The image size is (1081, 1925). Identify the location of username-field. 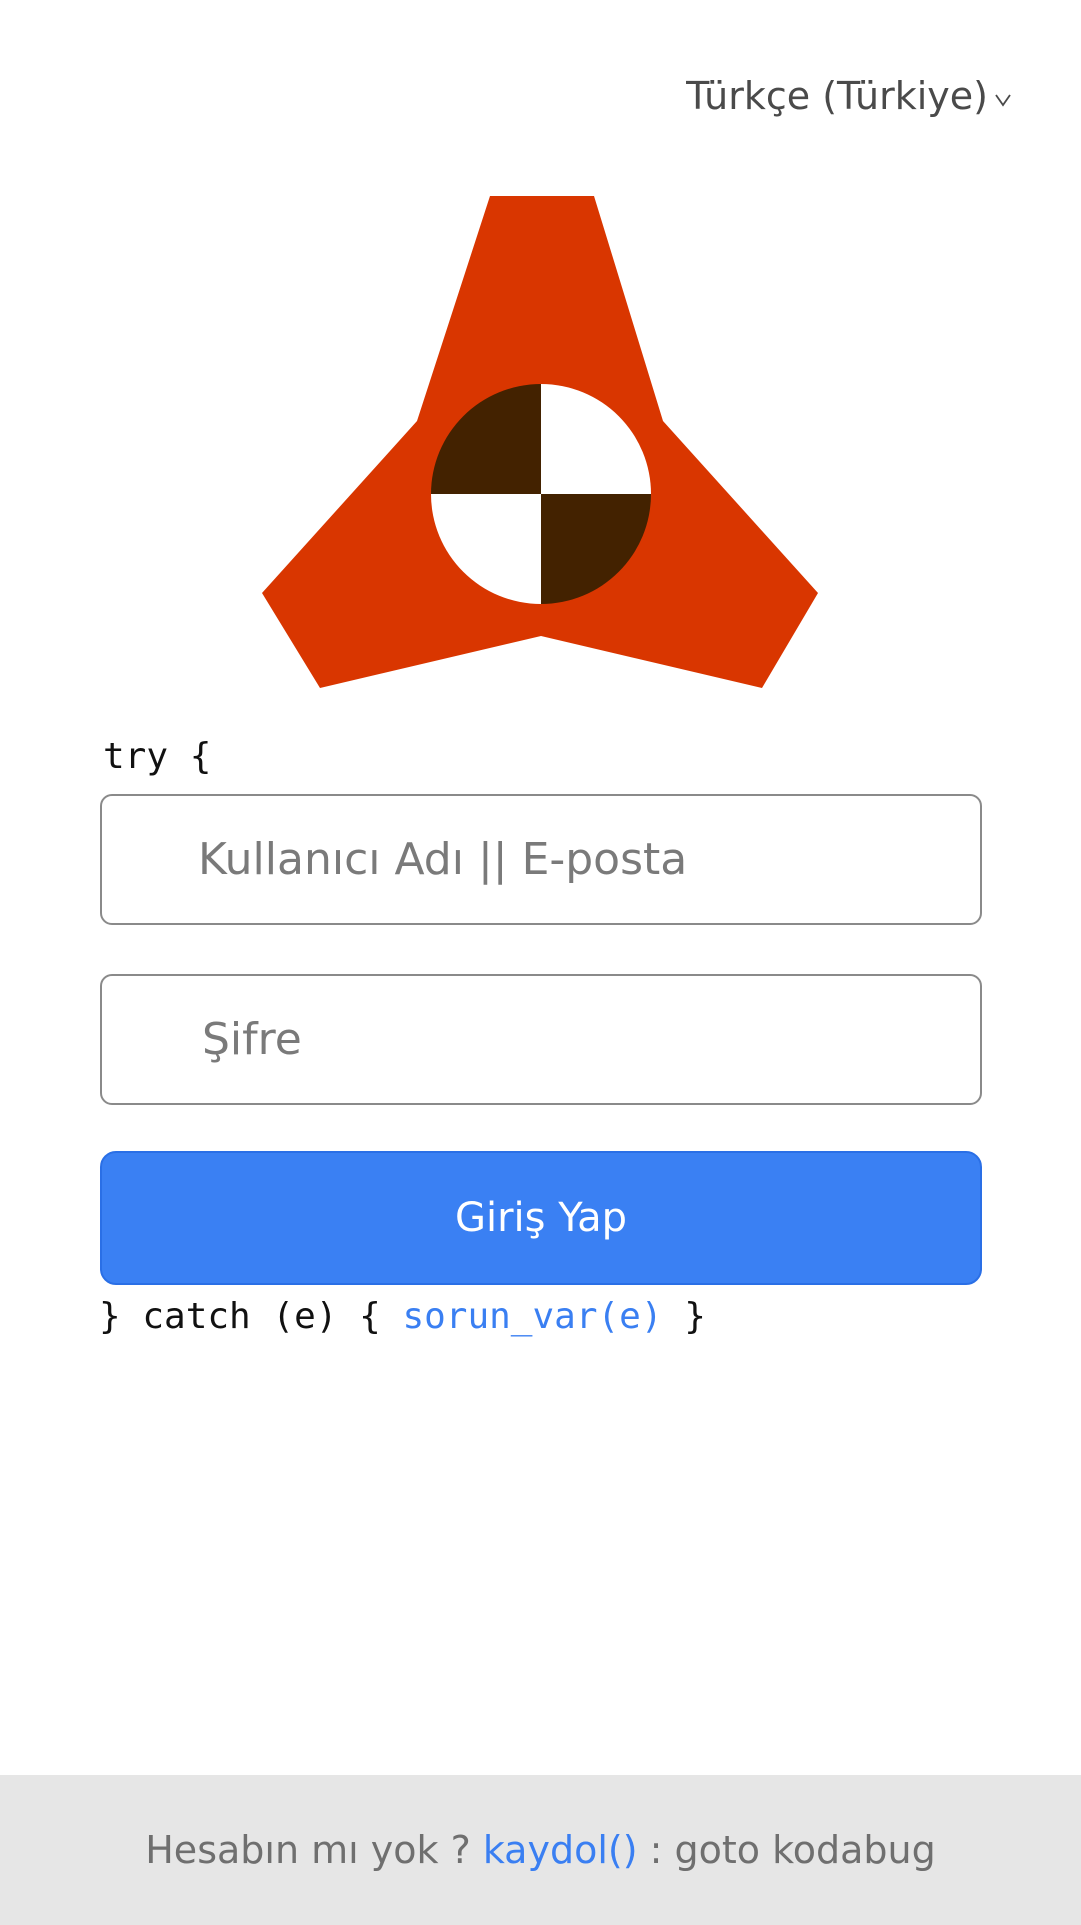
(541, 859).